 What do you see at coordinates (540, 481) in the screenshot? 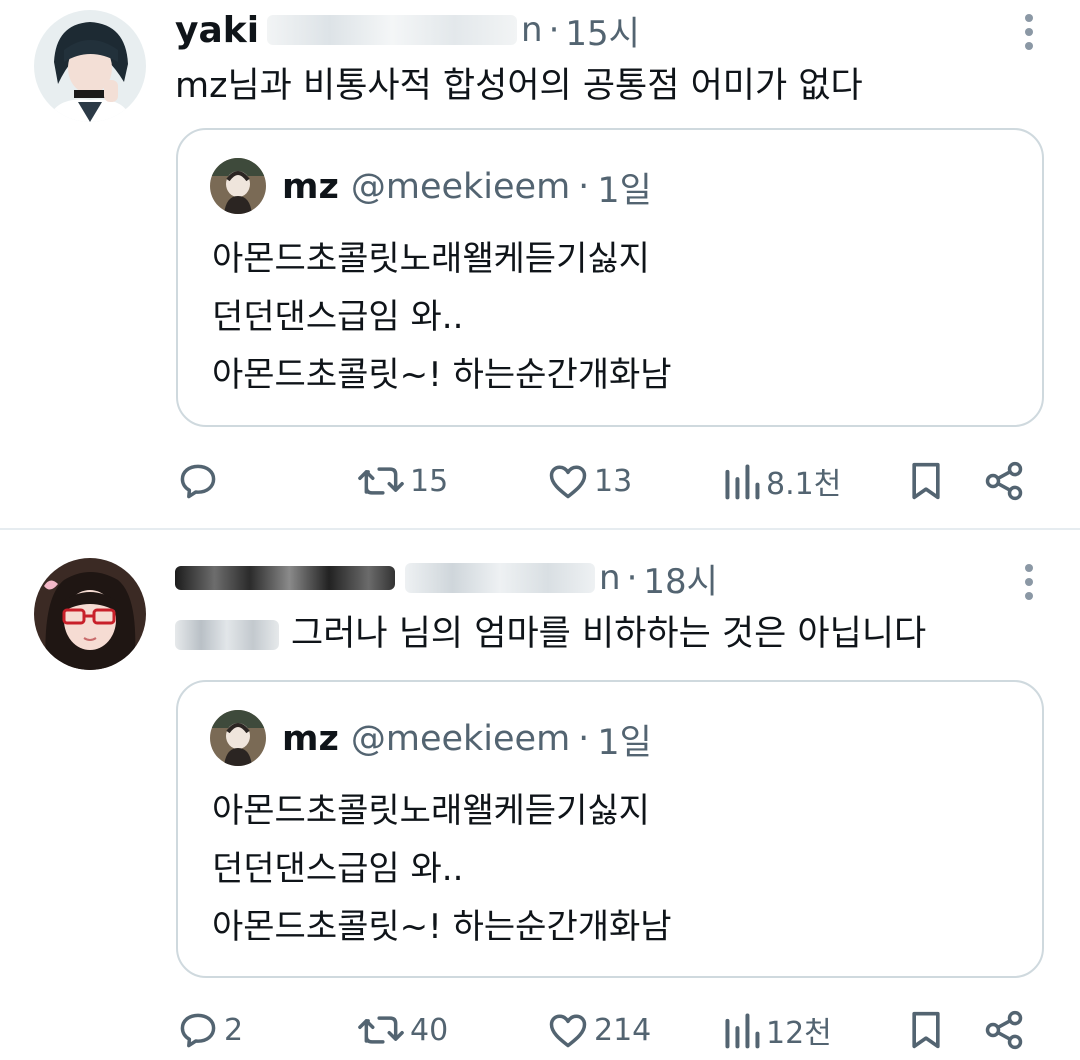
I see `action-bar: 15 13 8.1천` at bounding box center [540, 481].